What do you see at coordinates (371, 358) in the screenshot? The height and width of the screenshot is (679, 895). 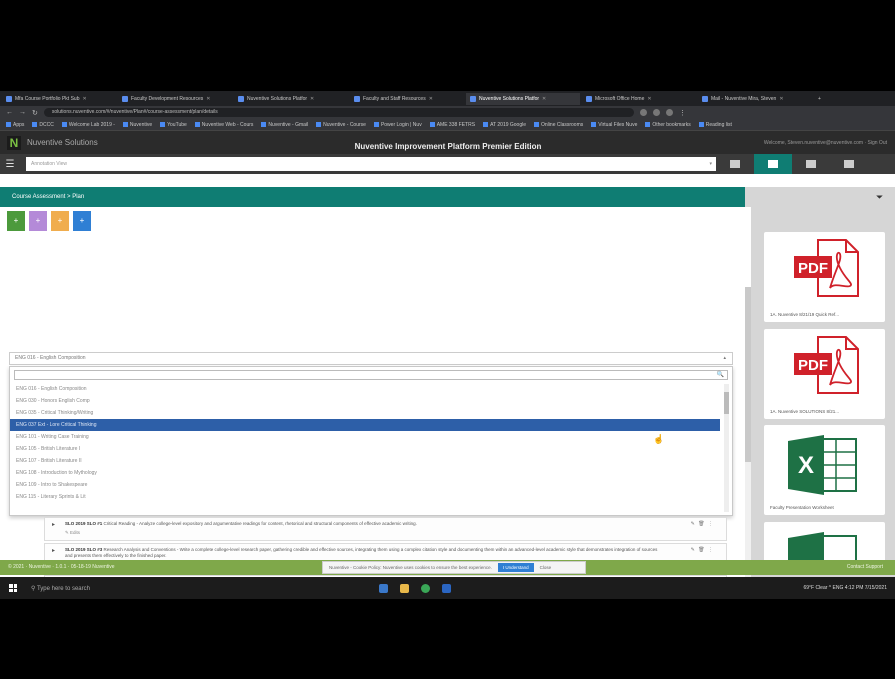 I see `course-select: ENG 016 - English Composition ▴` at bounding box center [371, 358].